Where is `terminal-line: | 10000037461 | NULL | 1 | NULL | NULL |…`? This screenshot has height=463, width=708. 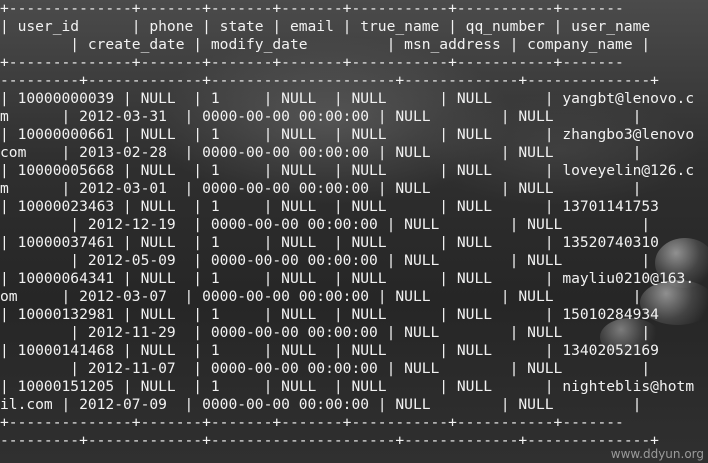
terminal-line: | 10000037461 | NULL | 1 | NULL | NULL |… is located at coordinates (329, 242).